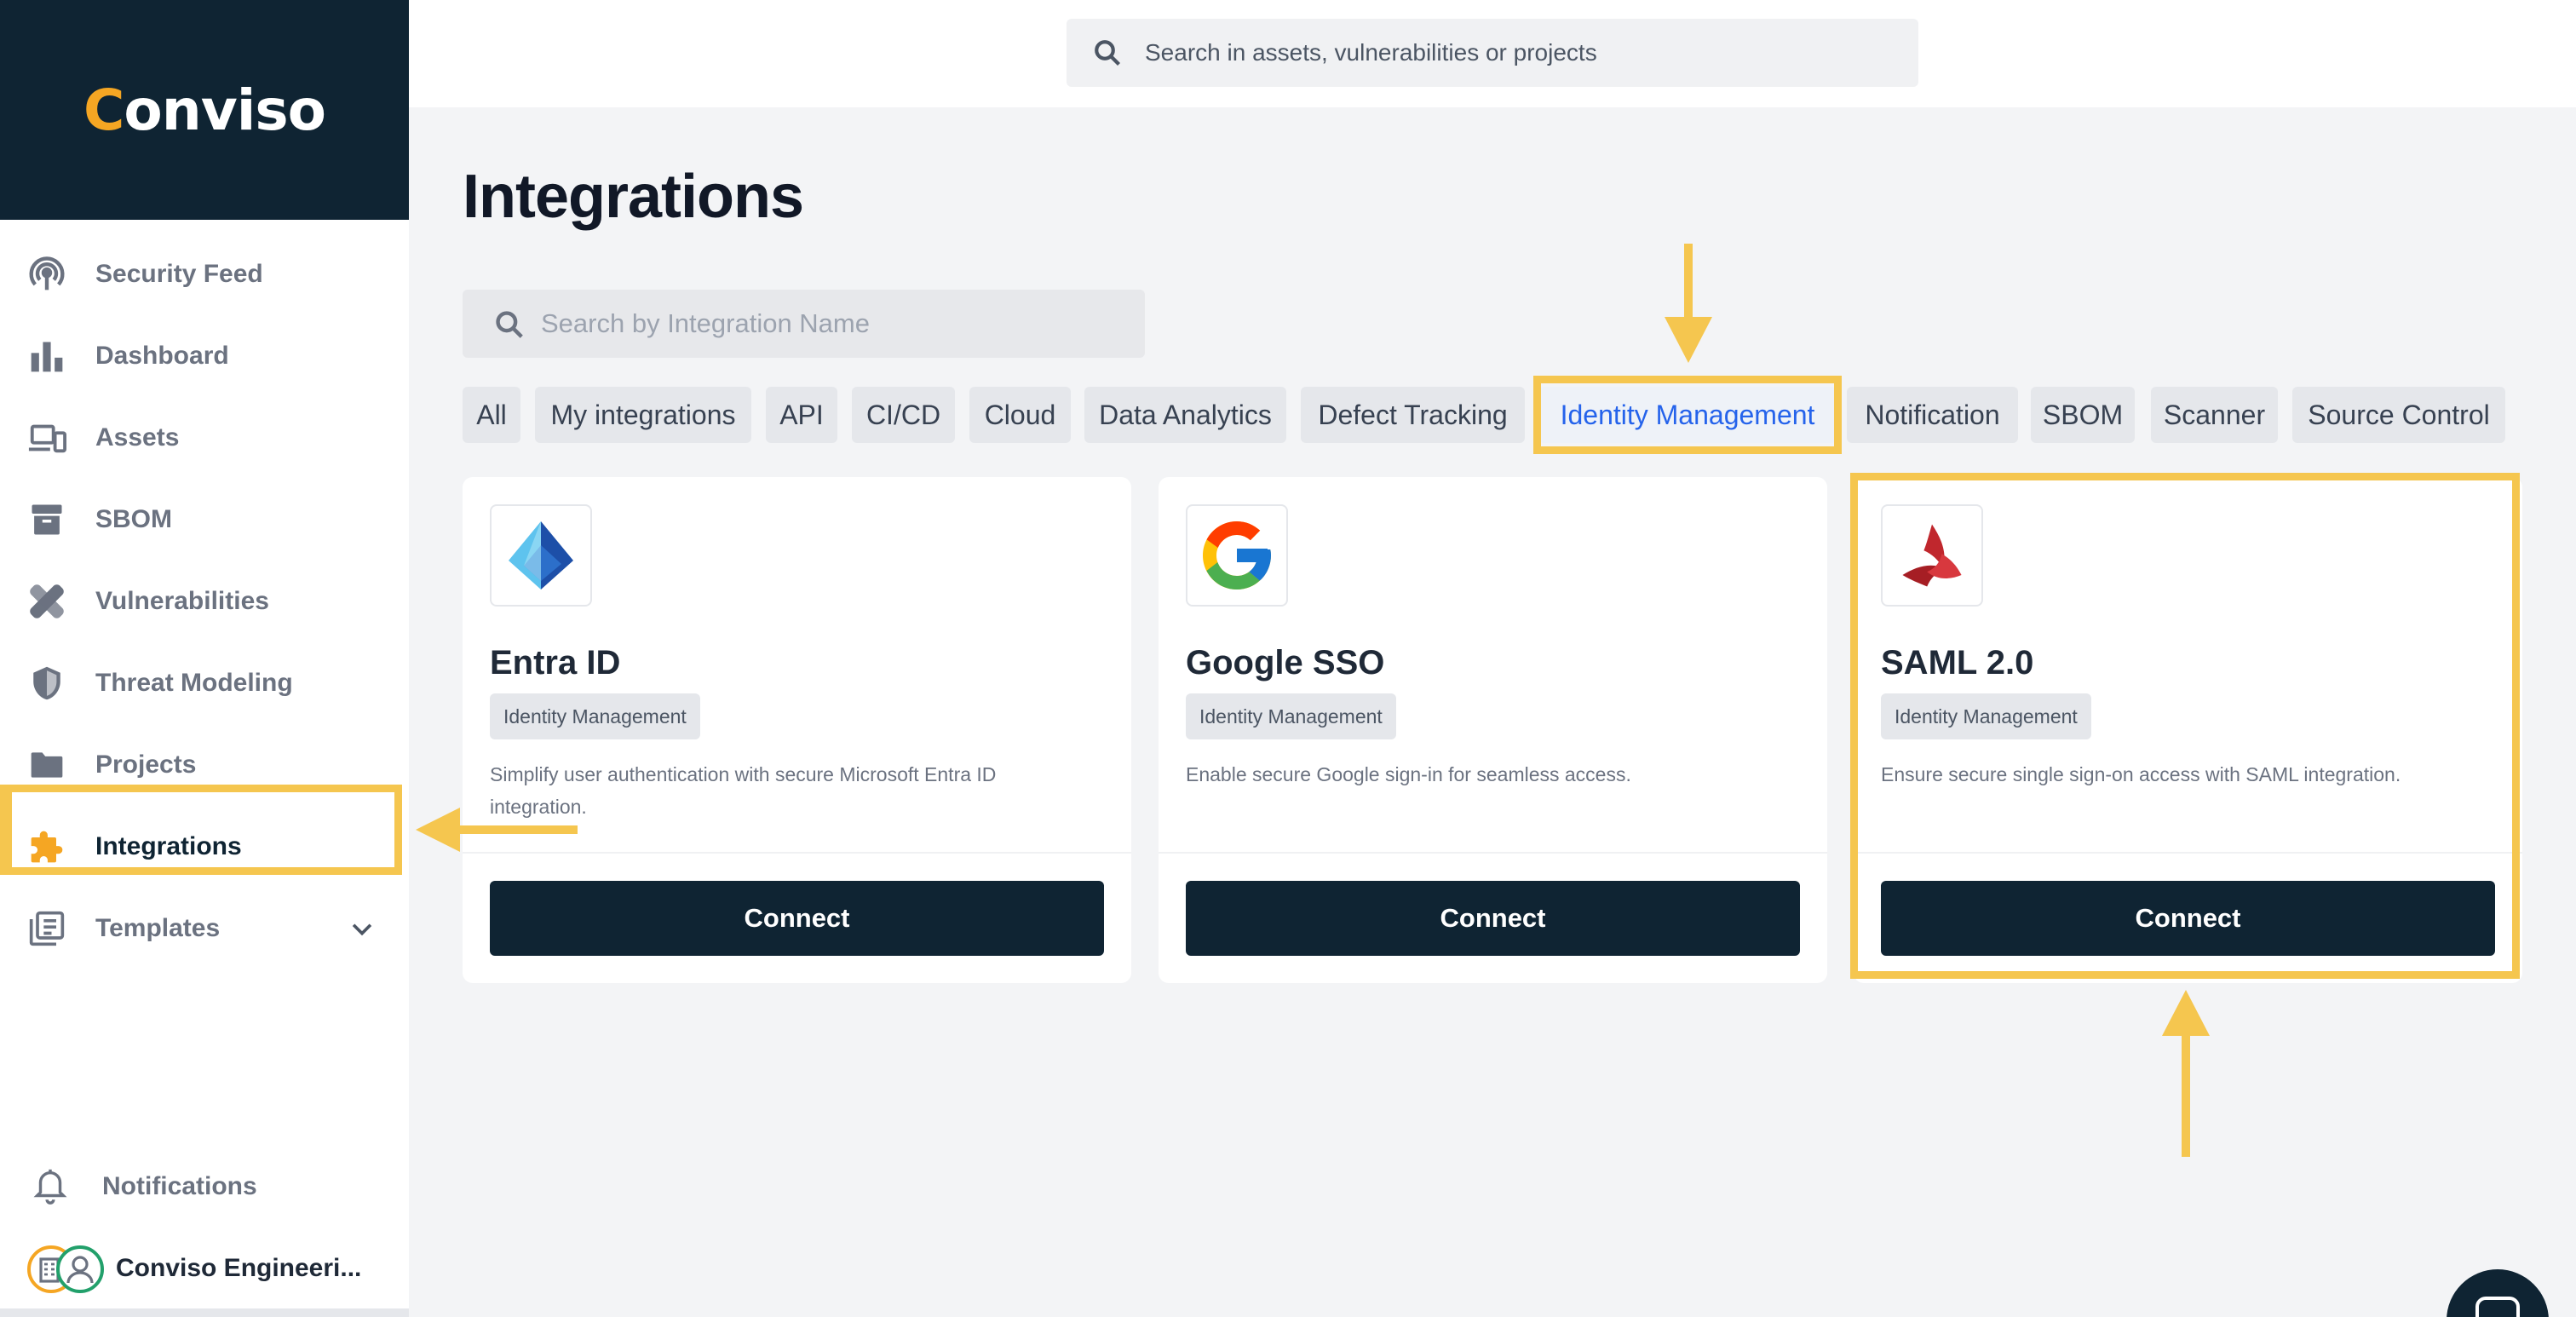 The height and width of the screenshot is (1317, 2576). I want to click on sidebar-item-dashboard: Dashboard, so click(205, 356).